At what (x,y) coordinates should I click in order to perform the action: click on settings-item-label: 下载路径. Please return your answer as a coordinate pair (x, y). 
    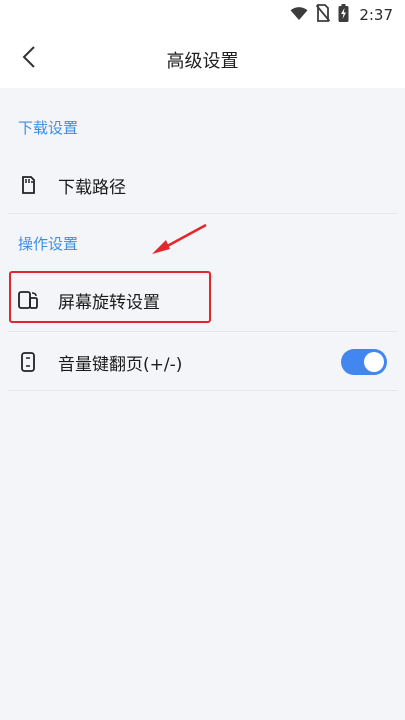
    Looking at the image, I should click on (92, 187).